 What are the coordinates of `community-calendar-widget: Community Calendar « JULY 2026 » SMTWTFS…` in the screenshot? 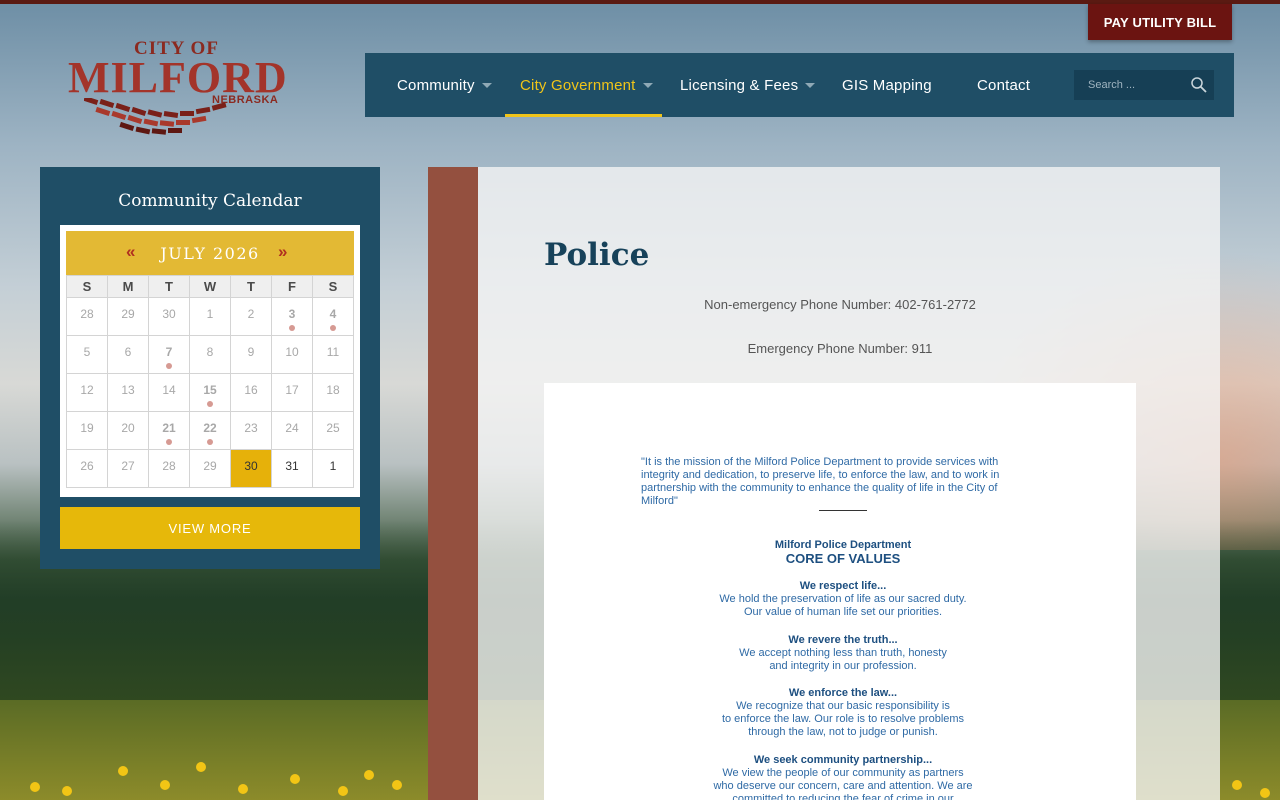 It's located at (210, 368).